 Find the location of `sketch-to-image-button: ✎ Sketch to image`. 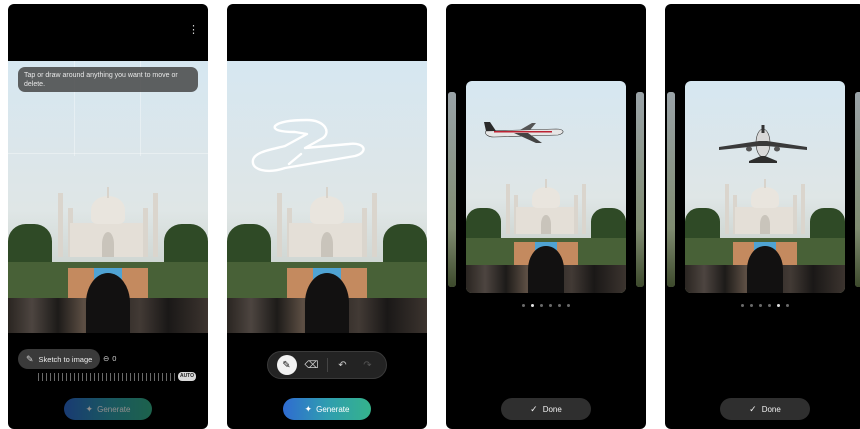

sketch-to-image-button: ✎ Sketch to image is located at coordinates (59, 359).